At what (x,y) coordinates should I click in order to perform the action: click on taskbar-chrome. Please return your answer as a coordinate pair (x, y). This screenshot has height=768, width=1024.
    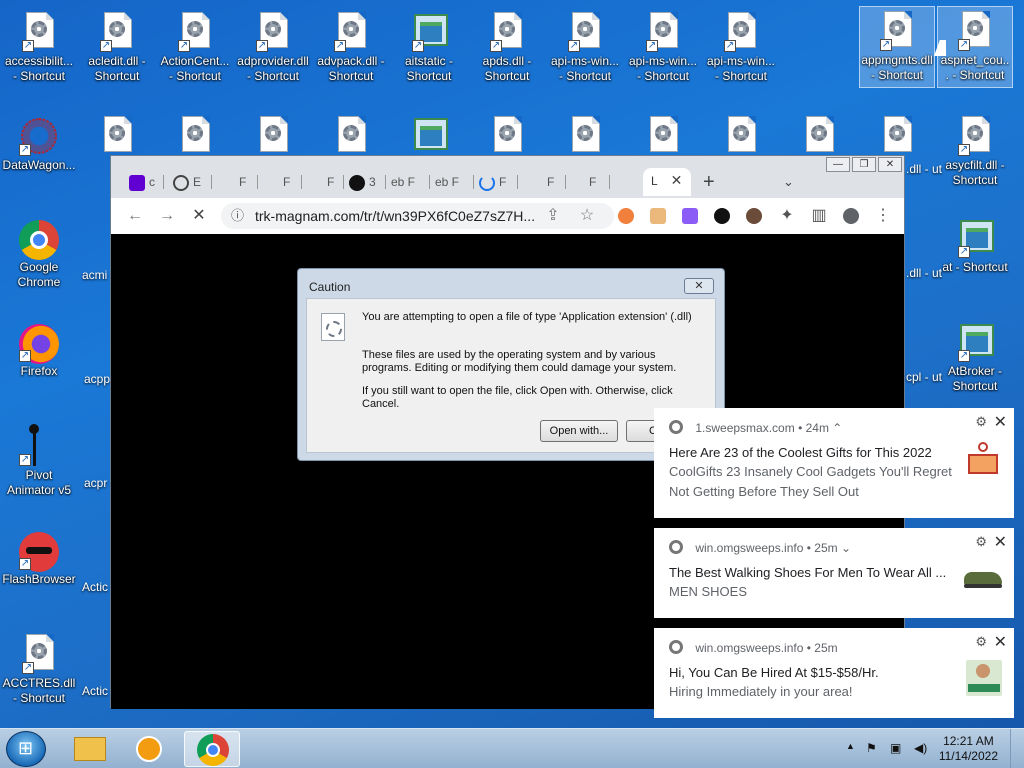
    Looking at the image, I should click on (212, 749).